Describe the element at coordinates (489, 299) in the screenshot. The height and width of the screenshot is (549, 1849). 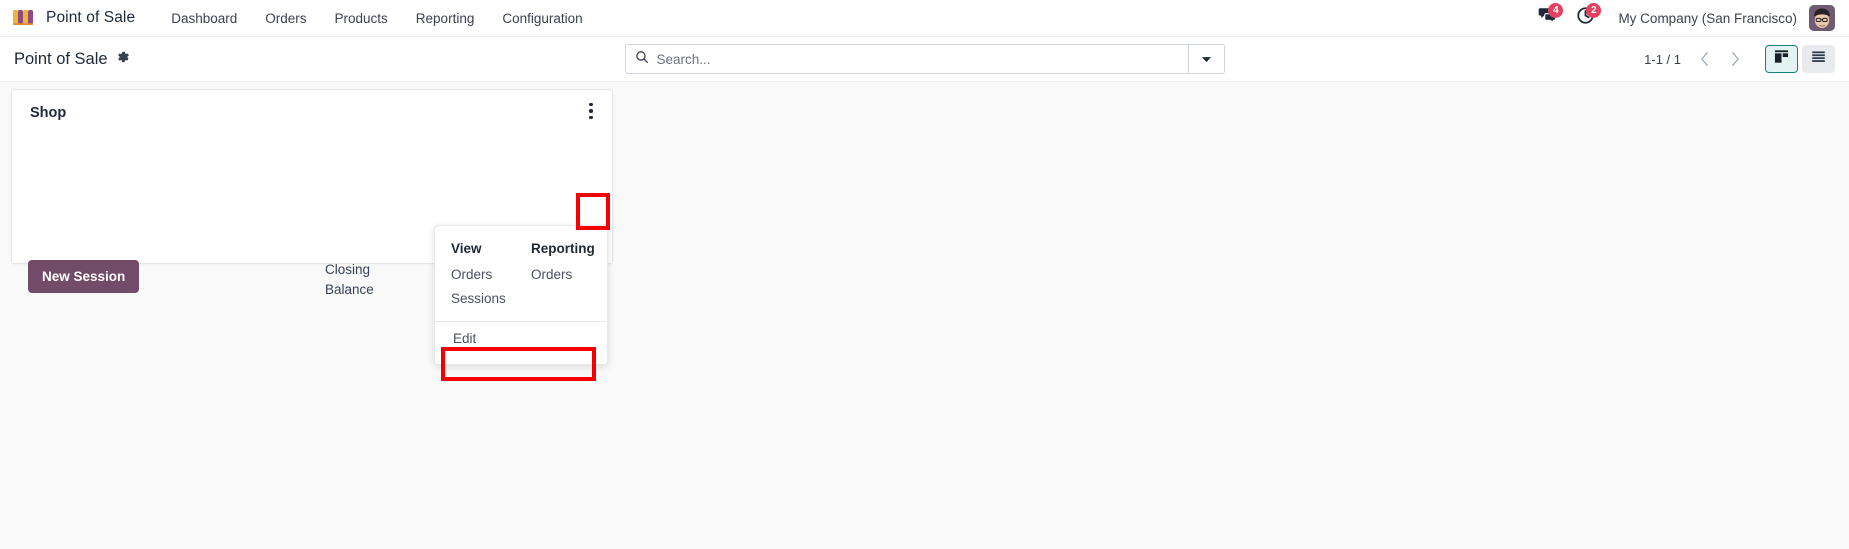
I see `dropdown-item-view-sessions: Sessions` at that location.